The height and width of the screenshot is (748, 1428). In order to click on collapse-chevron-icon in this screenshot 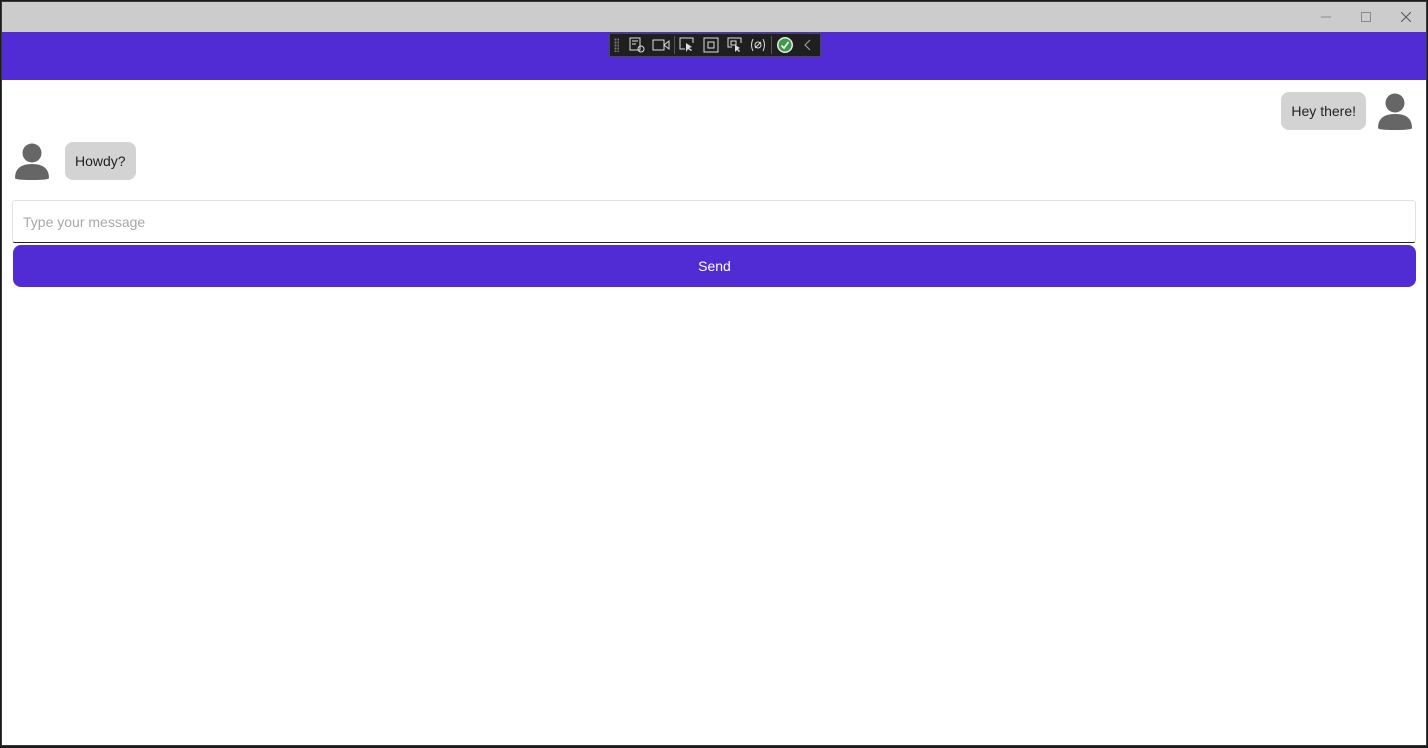, I will do `click(807, 45)`.